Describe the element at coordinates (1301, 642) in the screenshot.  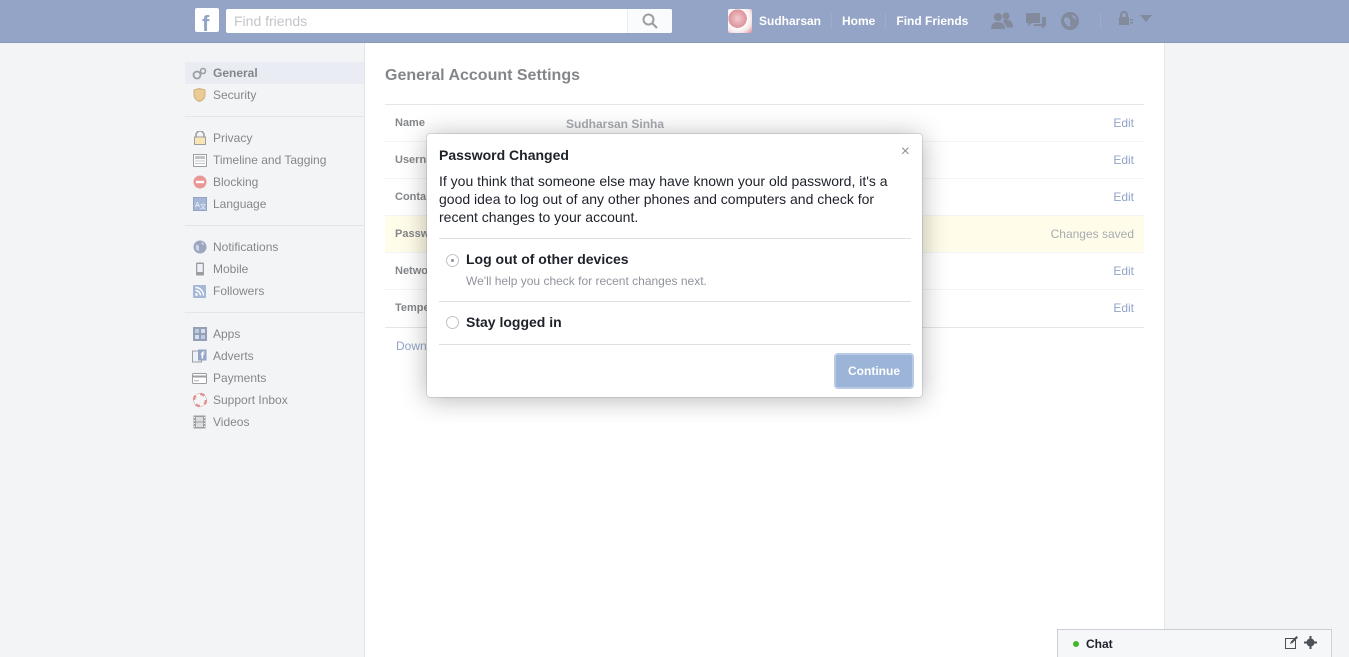
I see `chat-actions` at that location.